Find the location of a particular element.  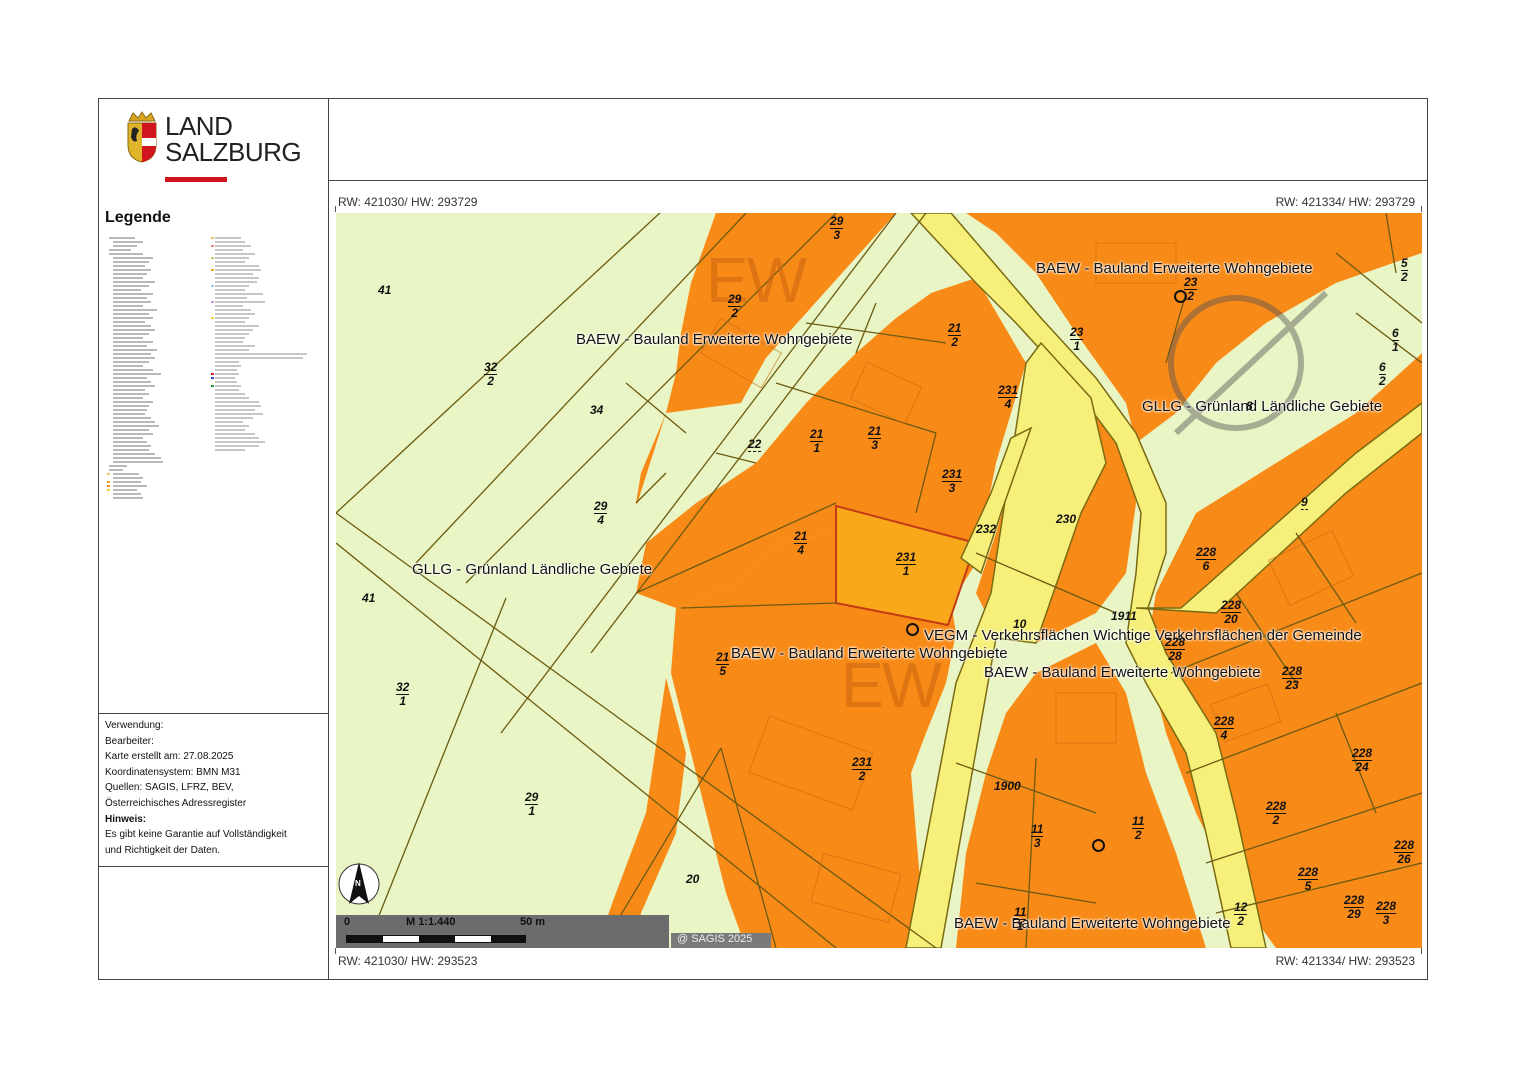

parcel-fraction: 228 5 is located at coordinates (1308, 879).